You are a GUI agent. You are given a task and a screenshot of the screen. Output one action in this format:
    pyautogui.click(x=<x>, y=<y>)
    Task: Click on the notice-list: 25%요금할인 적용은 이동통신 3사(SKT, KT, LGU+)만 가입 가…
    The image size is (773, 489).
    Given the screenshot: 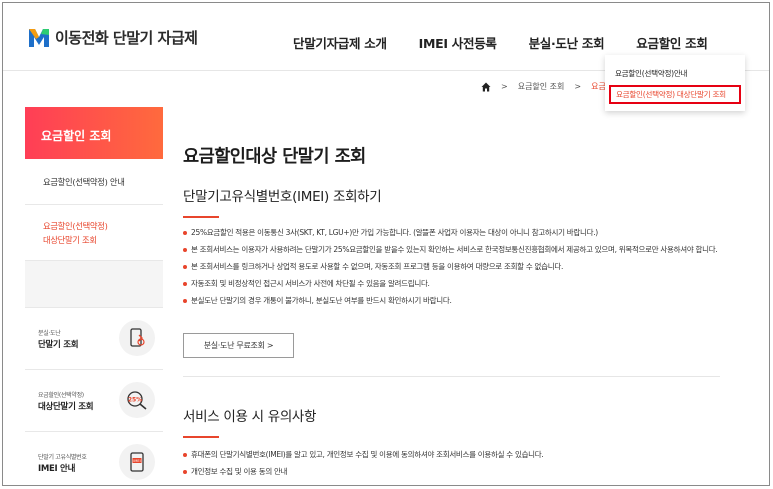 What is the action you would take?
    pyautogui.click(x=453, y=269)
    